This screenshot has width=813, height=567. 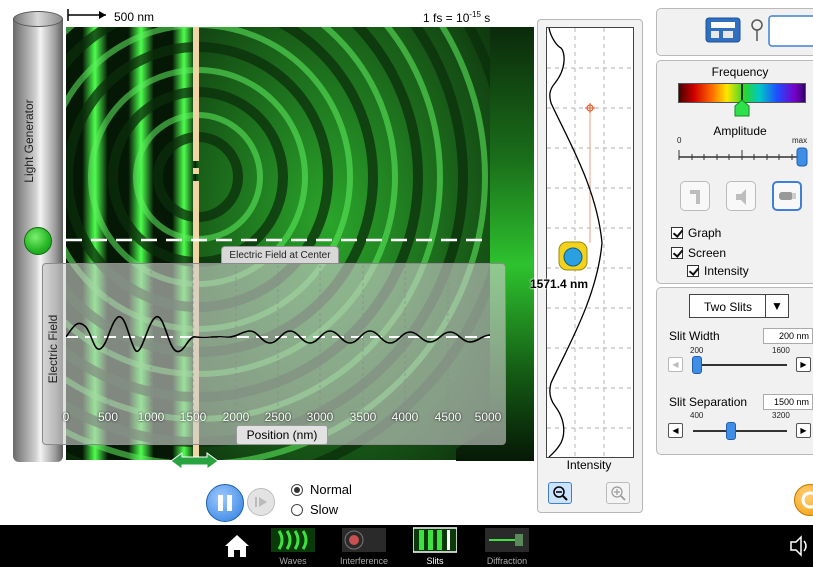 What do you see at coordinates (800, 546) in the screenshot?
I see `sound-toggle-icon` at bounding box center [800, 546].